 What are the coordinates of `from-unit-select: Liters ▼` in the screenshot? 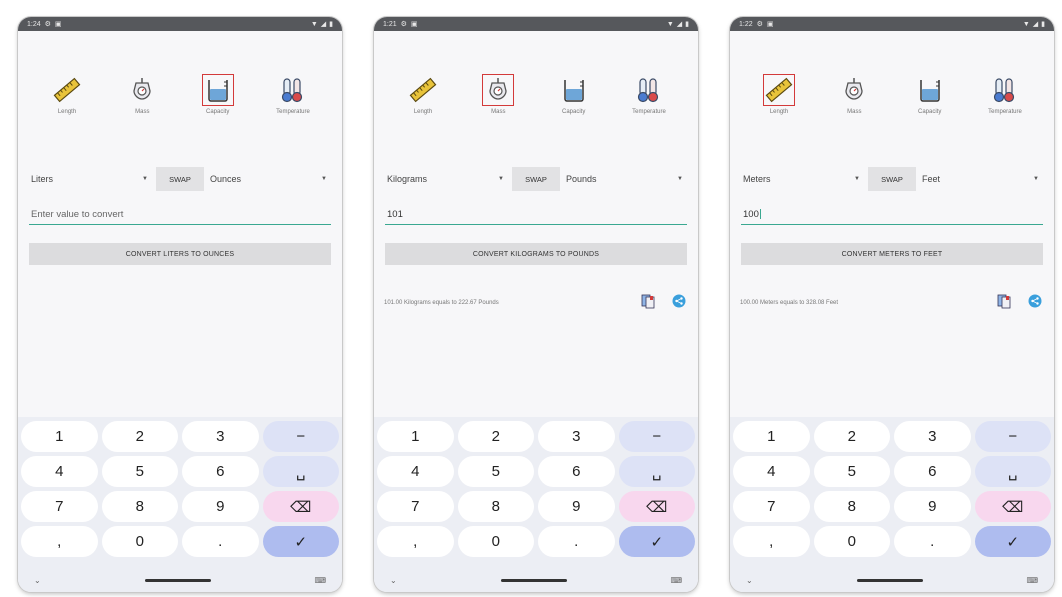 It's located at (90, 179).